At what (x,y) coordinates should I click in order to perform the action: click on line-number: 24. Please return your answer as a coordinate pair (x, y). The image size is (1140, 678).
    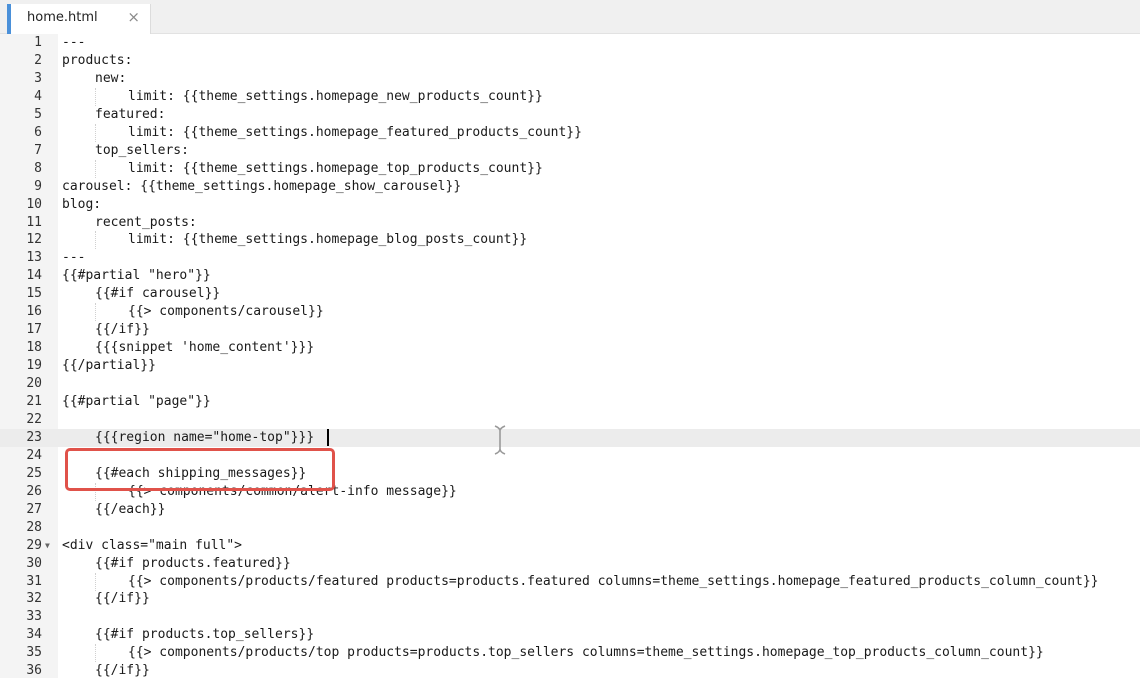
    Looking at the image, I should click on (34, 455).